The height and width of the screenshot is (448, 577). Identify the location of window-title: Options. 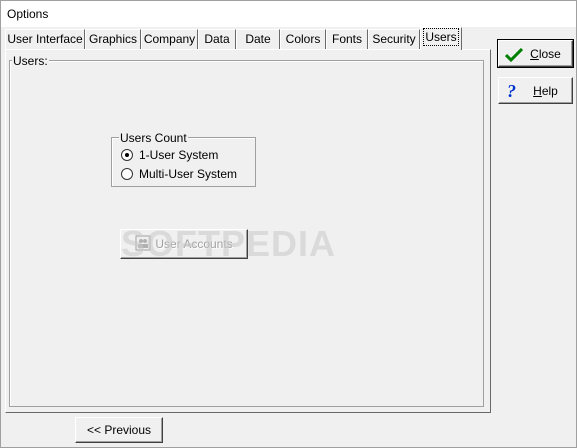
(28, 14).